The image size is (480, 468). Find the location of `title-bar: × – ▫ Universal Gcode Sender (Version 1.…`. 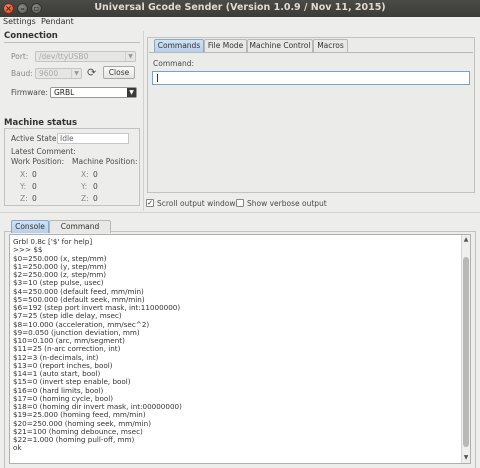

title-bar: × – ▫ Universal Gcode Sender (Version 1.… is located at coordinates (240, 8).